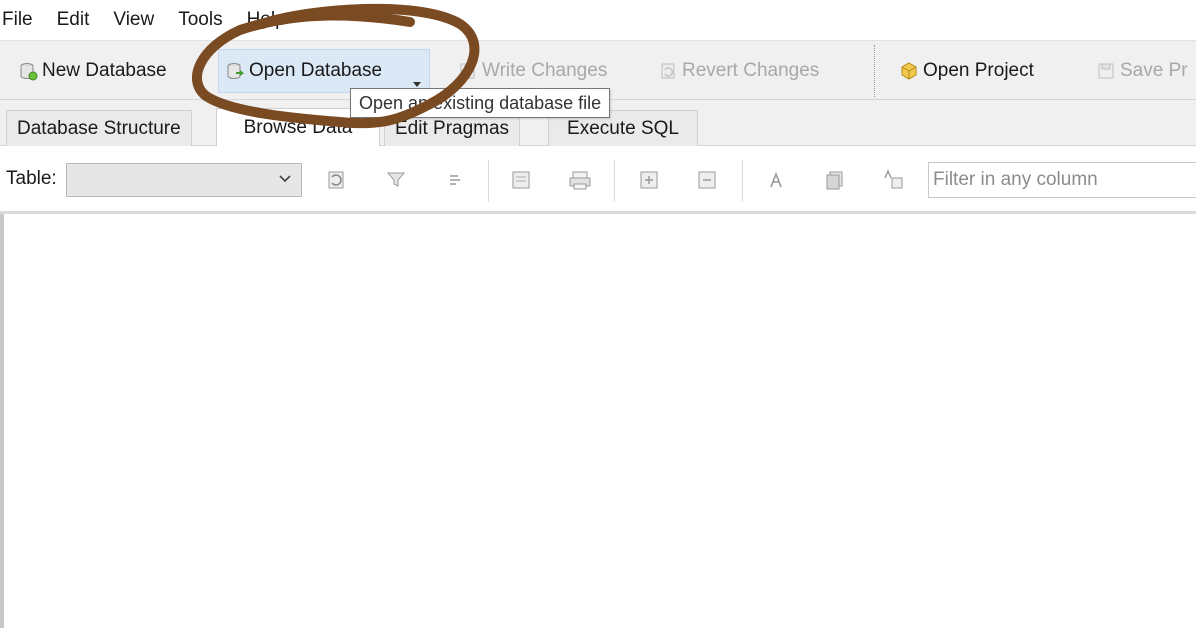 The width and height of the screenshot is (1196, 628). I want to click on write-changes-button: Write Changes, so click(532, 71).